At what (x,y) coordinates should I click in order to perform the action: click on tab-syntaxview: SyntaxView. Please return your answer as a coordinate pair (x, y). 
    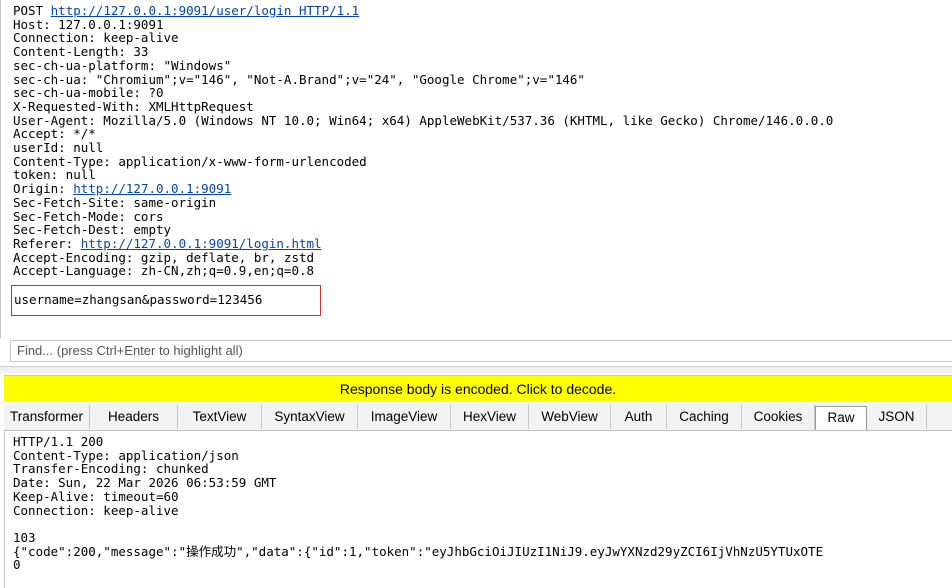
    Looking at the image, I should click on (310, 416).